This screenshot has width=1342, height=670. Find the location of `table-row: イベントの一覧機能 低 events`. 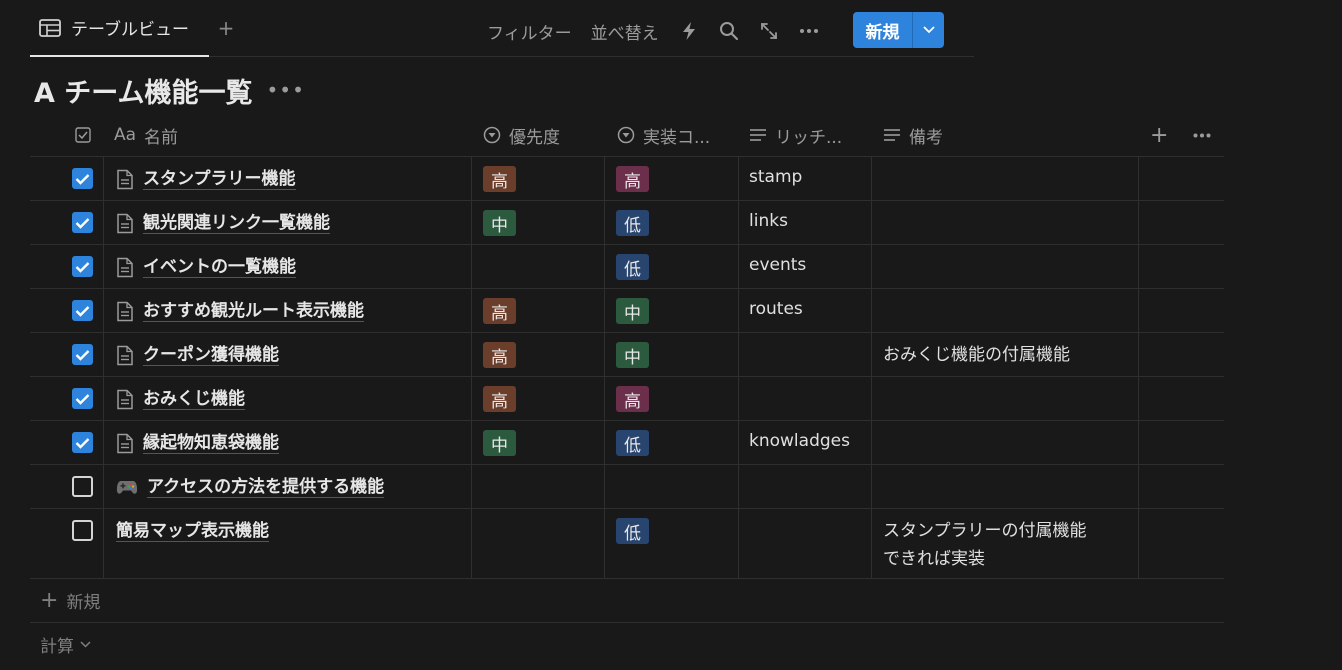

table-row: イベントの一覧機能 低 events is located at coordinates (627, 267).